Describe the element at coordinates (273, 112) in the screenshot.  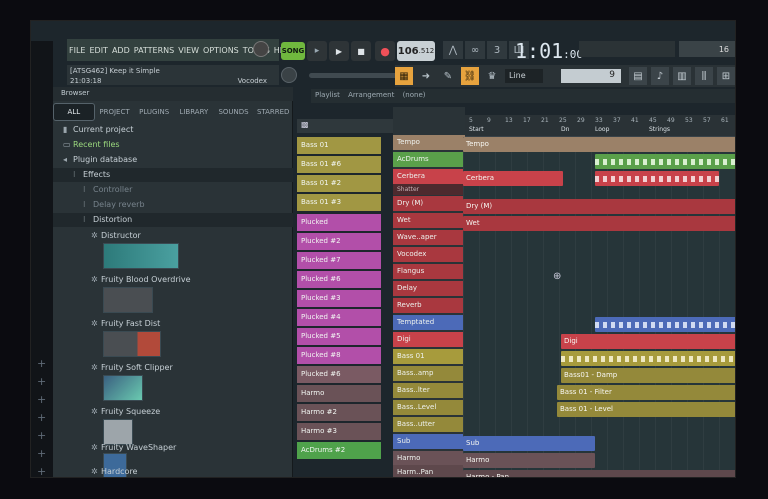
I see `tab-starred: STARRED` at that location.